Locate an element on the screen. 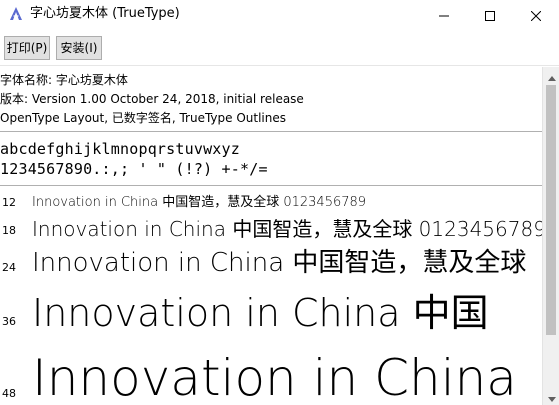 The image size is (559, 405). minimize-button is located at coordinates (444, 15).